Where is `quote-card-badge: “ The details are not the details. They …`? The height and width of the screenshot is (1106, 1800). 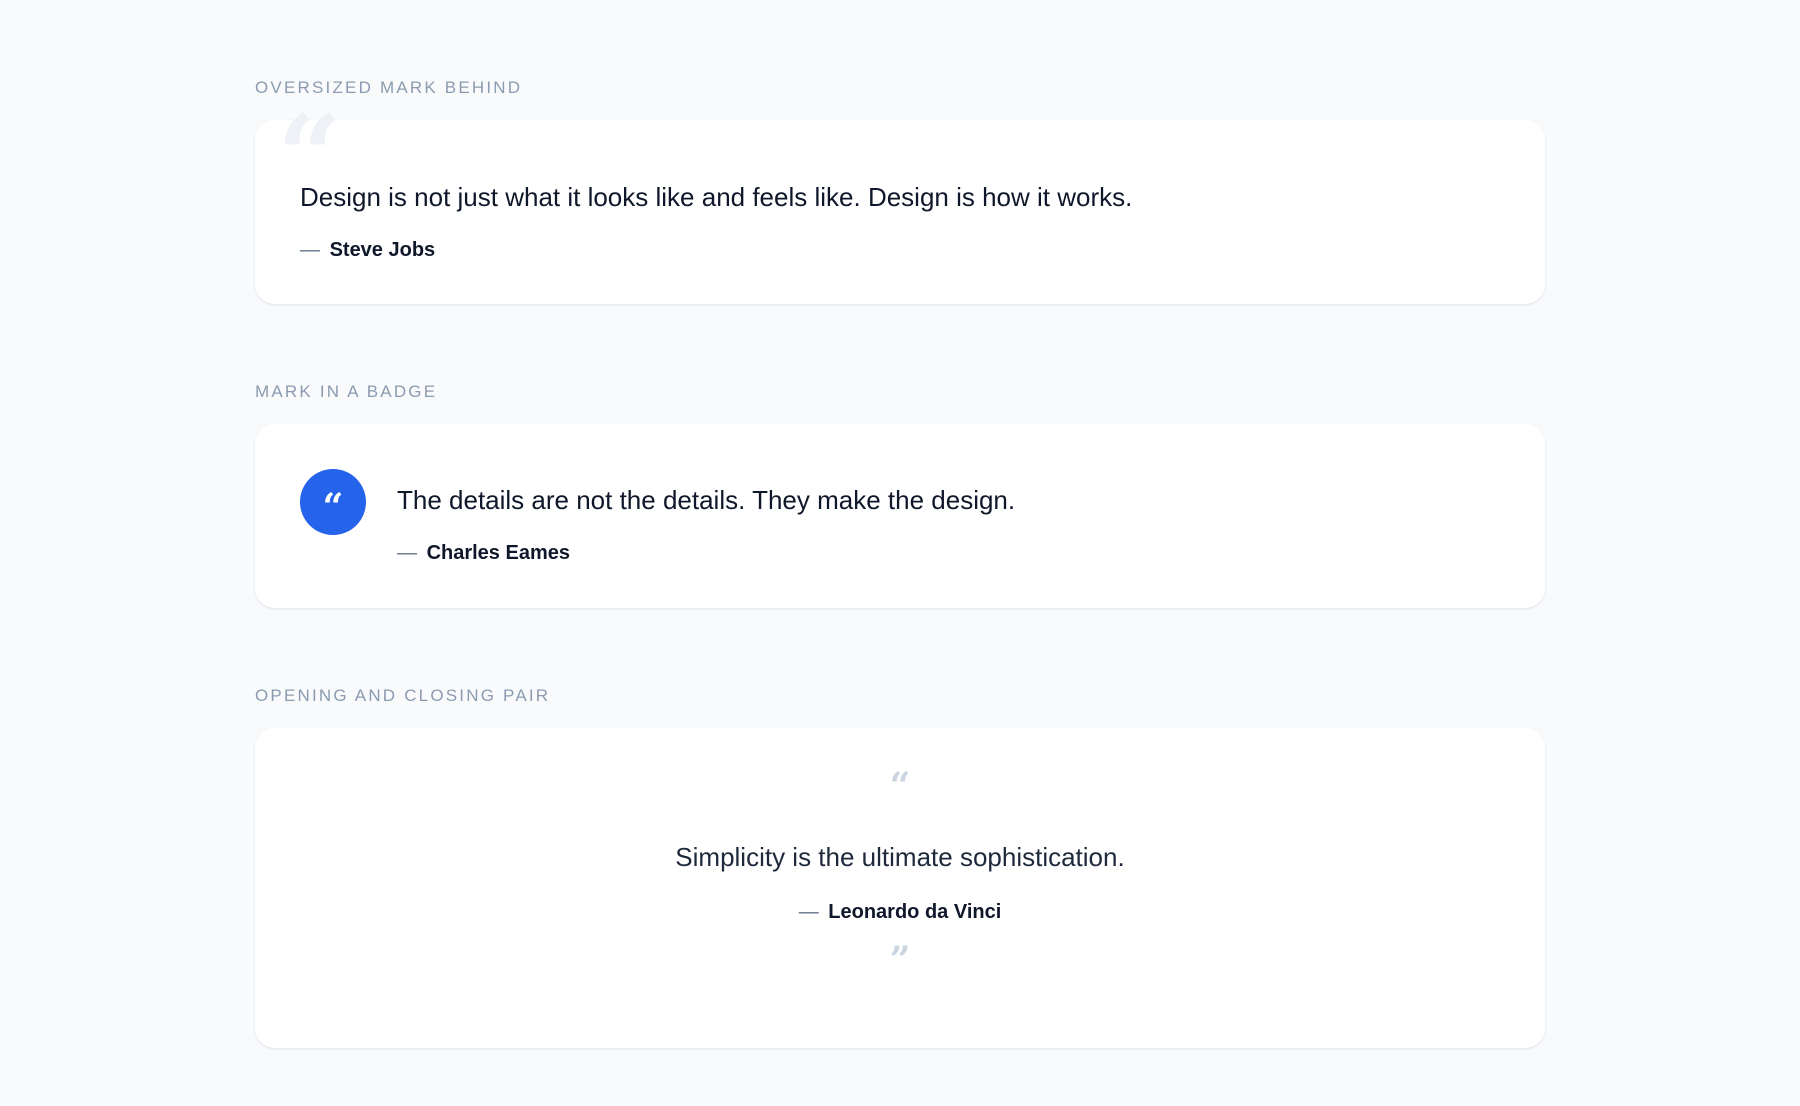
quote-card-badge: “ The details are not the details. They … is located at coordinates (900, 516).